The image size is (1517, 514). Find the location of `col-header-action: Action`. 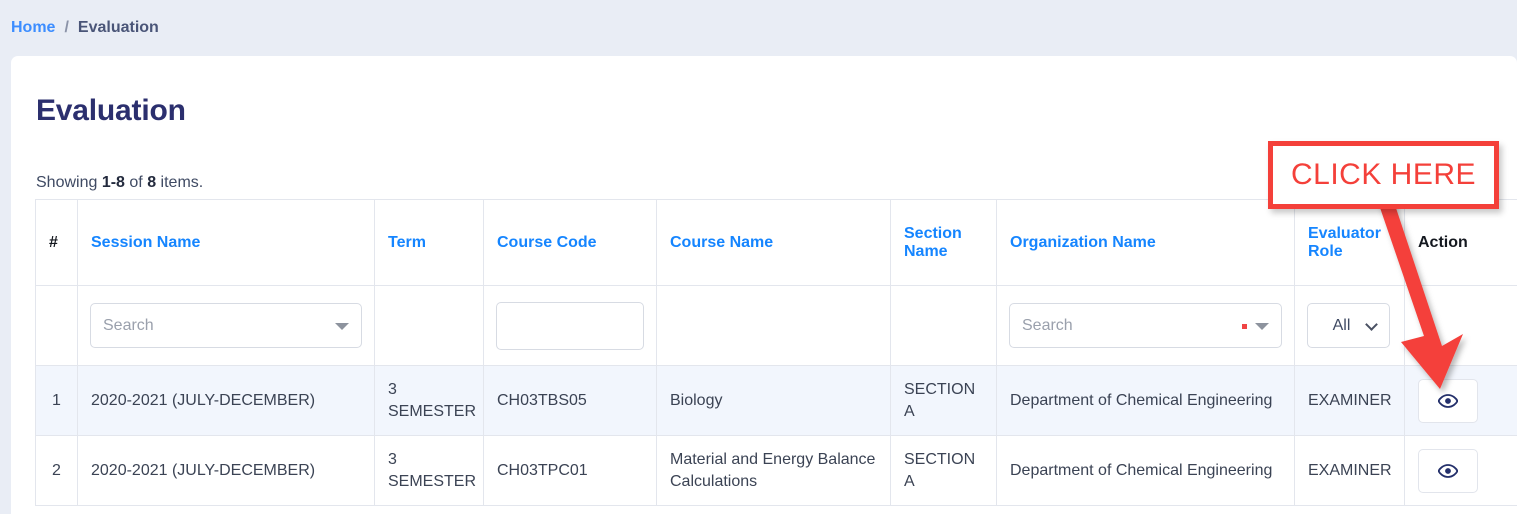

col-header-action: Action is located at coordinates (1460, 242).